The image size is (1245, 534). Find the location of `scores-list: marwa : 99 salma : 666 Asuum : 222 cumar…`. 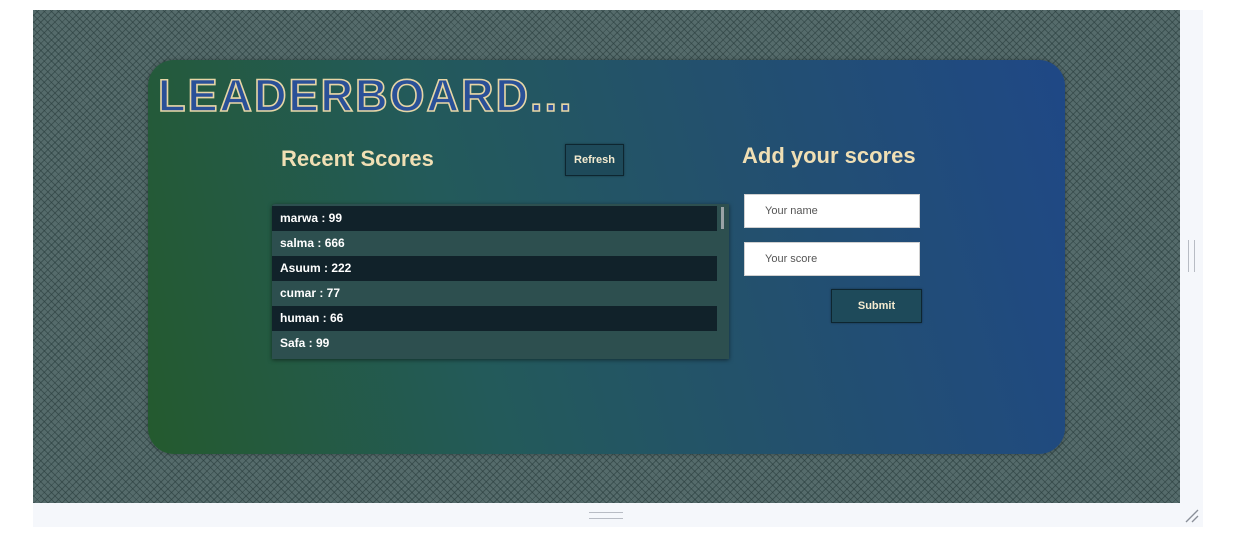

scores-list: marwa : 99 salma : 666 Asuum : 222 cumar… is located at coordinates (500, 281).